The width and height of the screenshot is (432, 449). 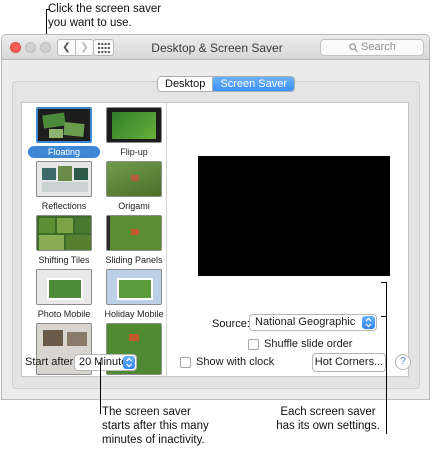 I want to click on callout-top-line-2: you want to use., so click(x=90, y=23).